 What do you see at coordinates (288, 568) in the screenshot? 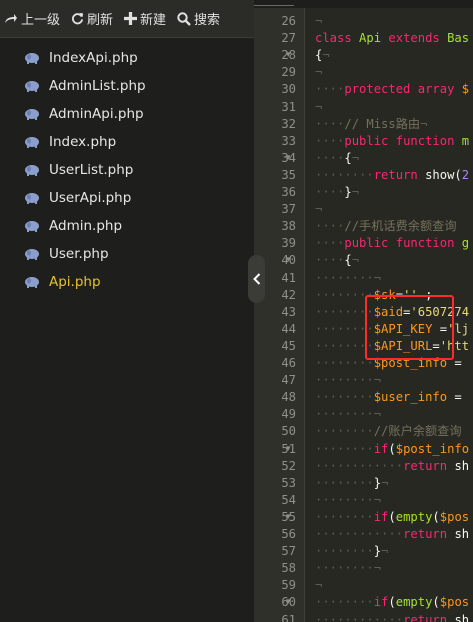
I see `line-number: 58` at bounding box center [288, 568].